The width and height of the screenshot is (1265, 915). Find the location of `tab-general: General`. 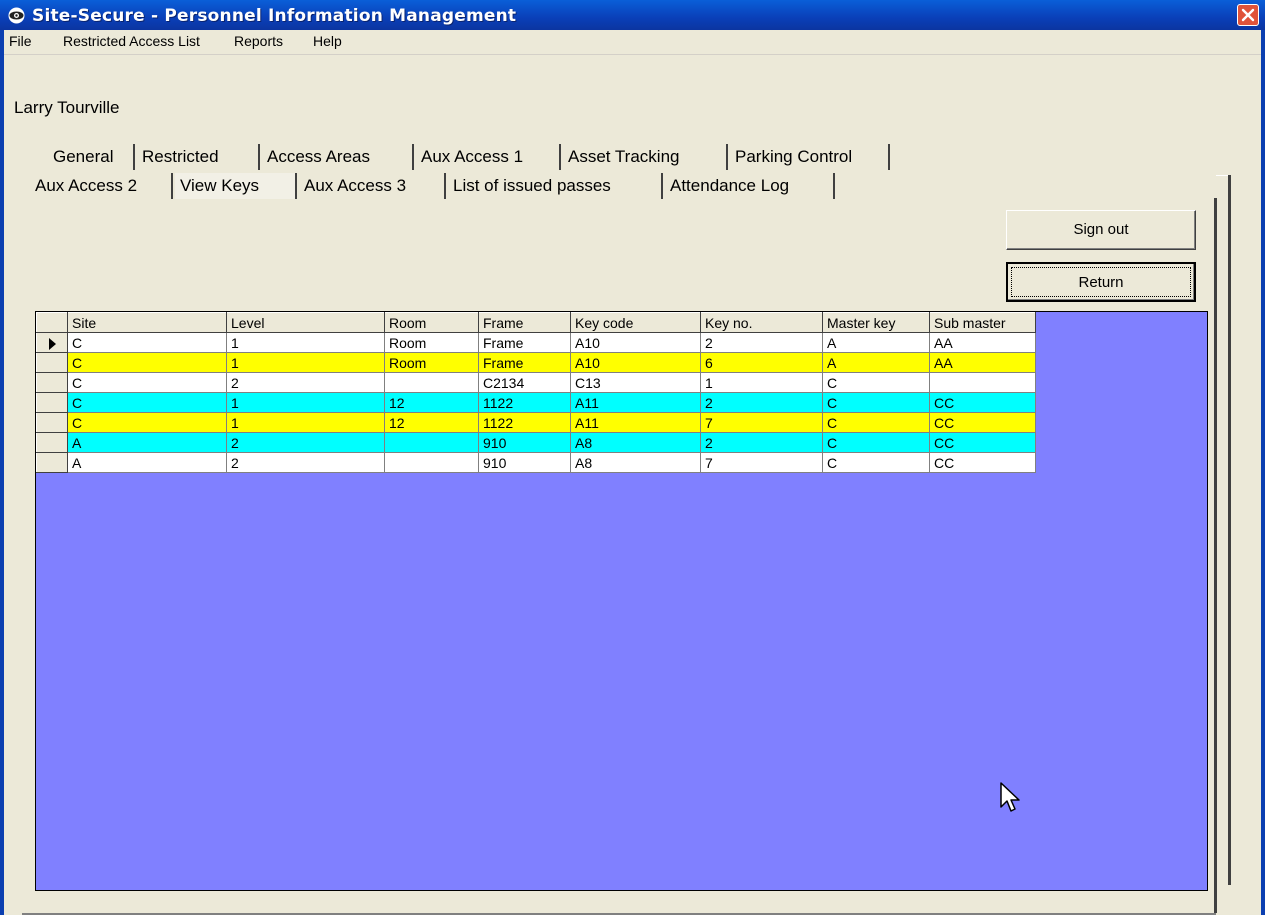

tab-general: General is located at coordinates (91, 157).